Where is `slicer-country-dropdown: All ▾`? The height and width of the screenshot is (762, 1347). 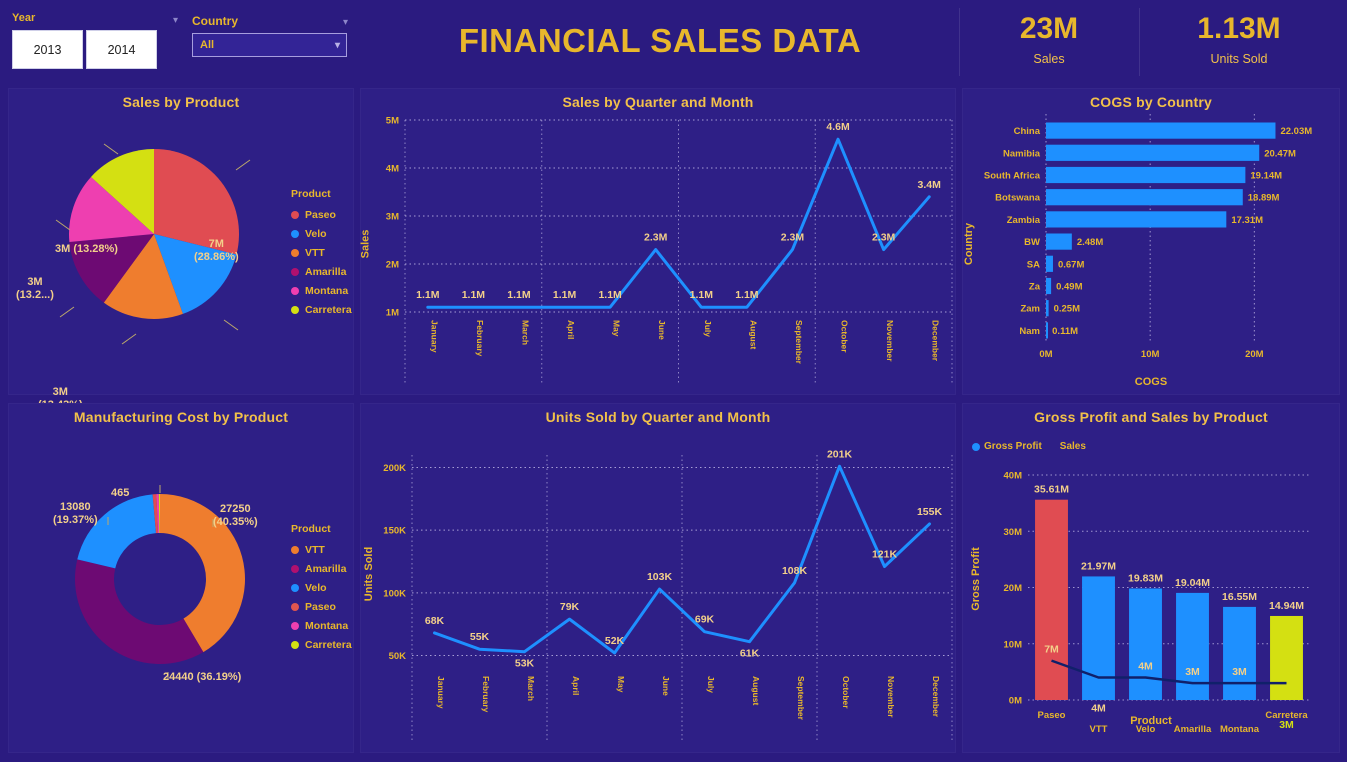 slicer-country-dropdown: All ▾ is located at coordinates (269, 45).